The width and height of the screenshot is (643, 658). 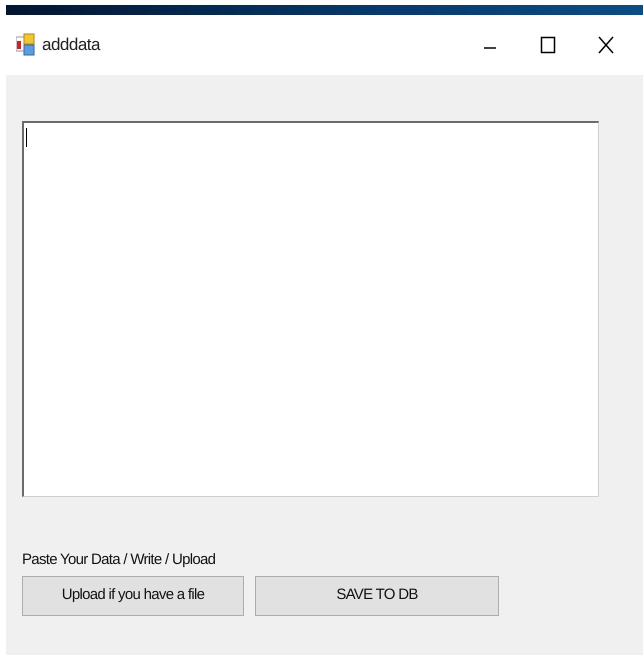 I want to click on upload-button: Upload if you have a file, so click(x=133, y=596).